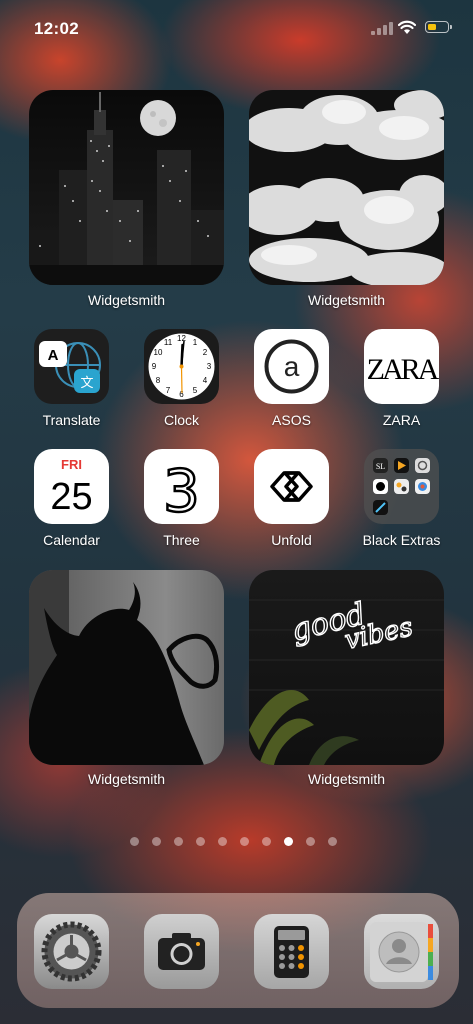 This screenshot has width=473, height=1024. Describe the element at coordinates (71, 540) in the screenshot. I see `app-label: Calendar` at that location.